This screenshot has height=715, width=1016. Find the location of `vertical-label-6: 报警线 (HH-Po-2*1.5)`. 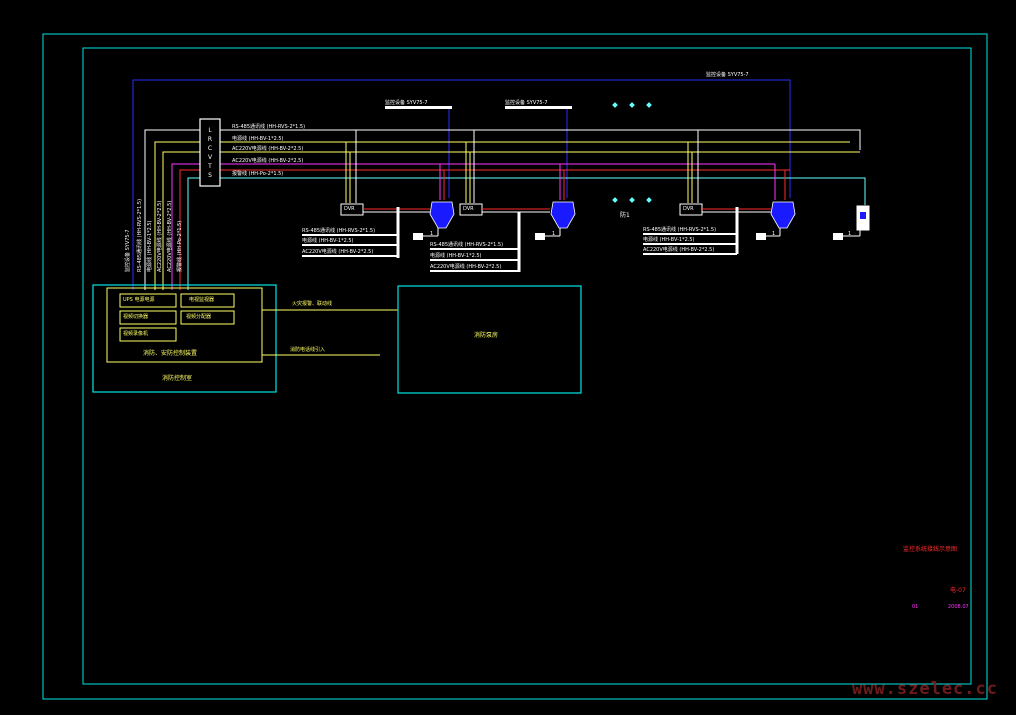

vertical-label-6: 报警线 (HH-Po-2*1.5) is located at coordinates (180, 246).